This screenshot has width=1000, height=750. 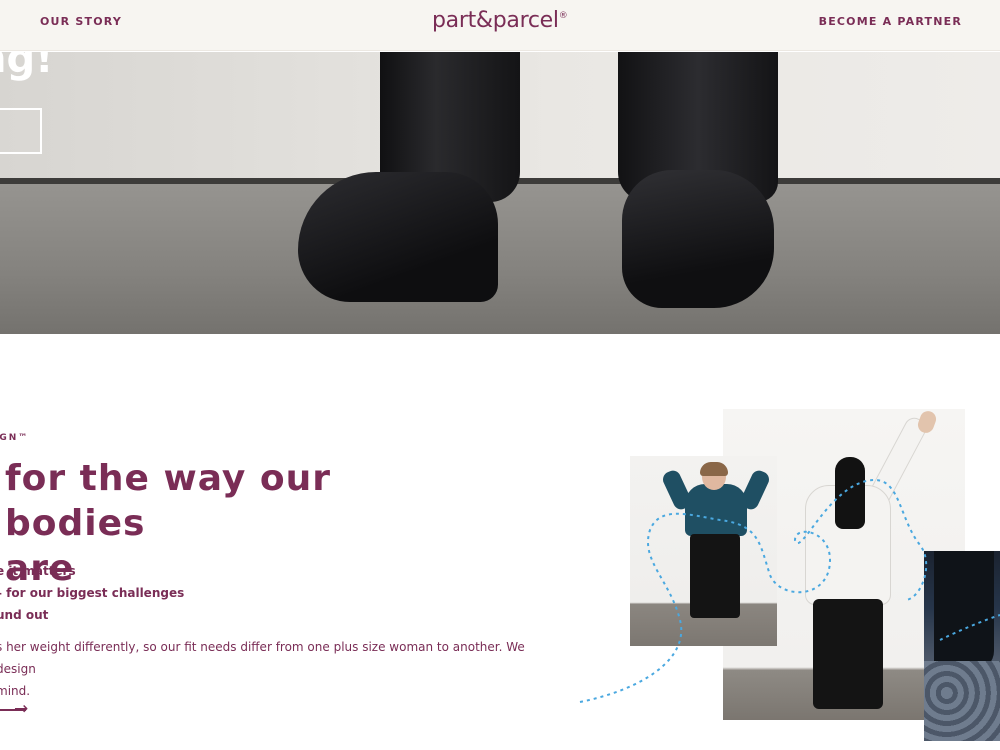 What do you see at coordinates (969, 627) in the screenshot?
I see `dashed-curve-path-right` at bounding box center [969, 627].